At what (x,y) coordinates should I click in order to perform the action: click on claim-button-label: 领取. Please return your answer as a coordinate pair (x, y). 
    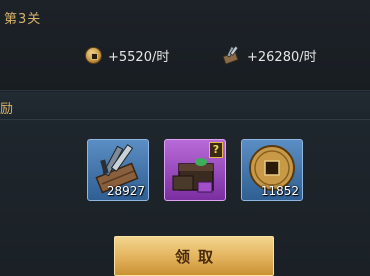
    Looking at the image, I should click on (197, 256).